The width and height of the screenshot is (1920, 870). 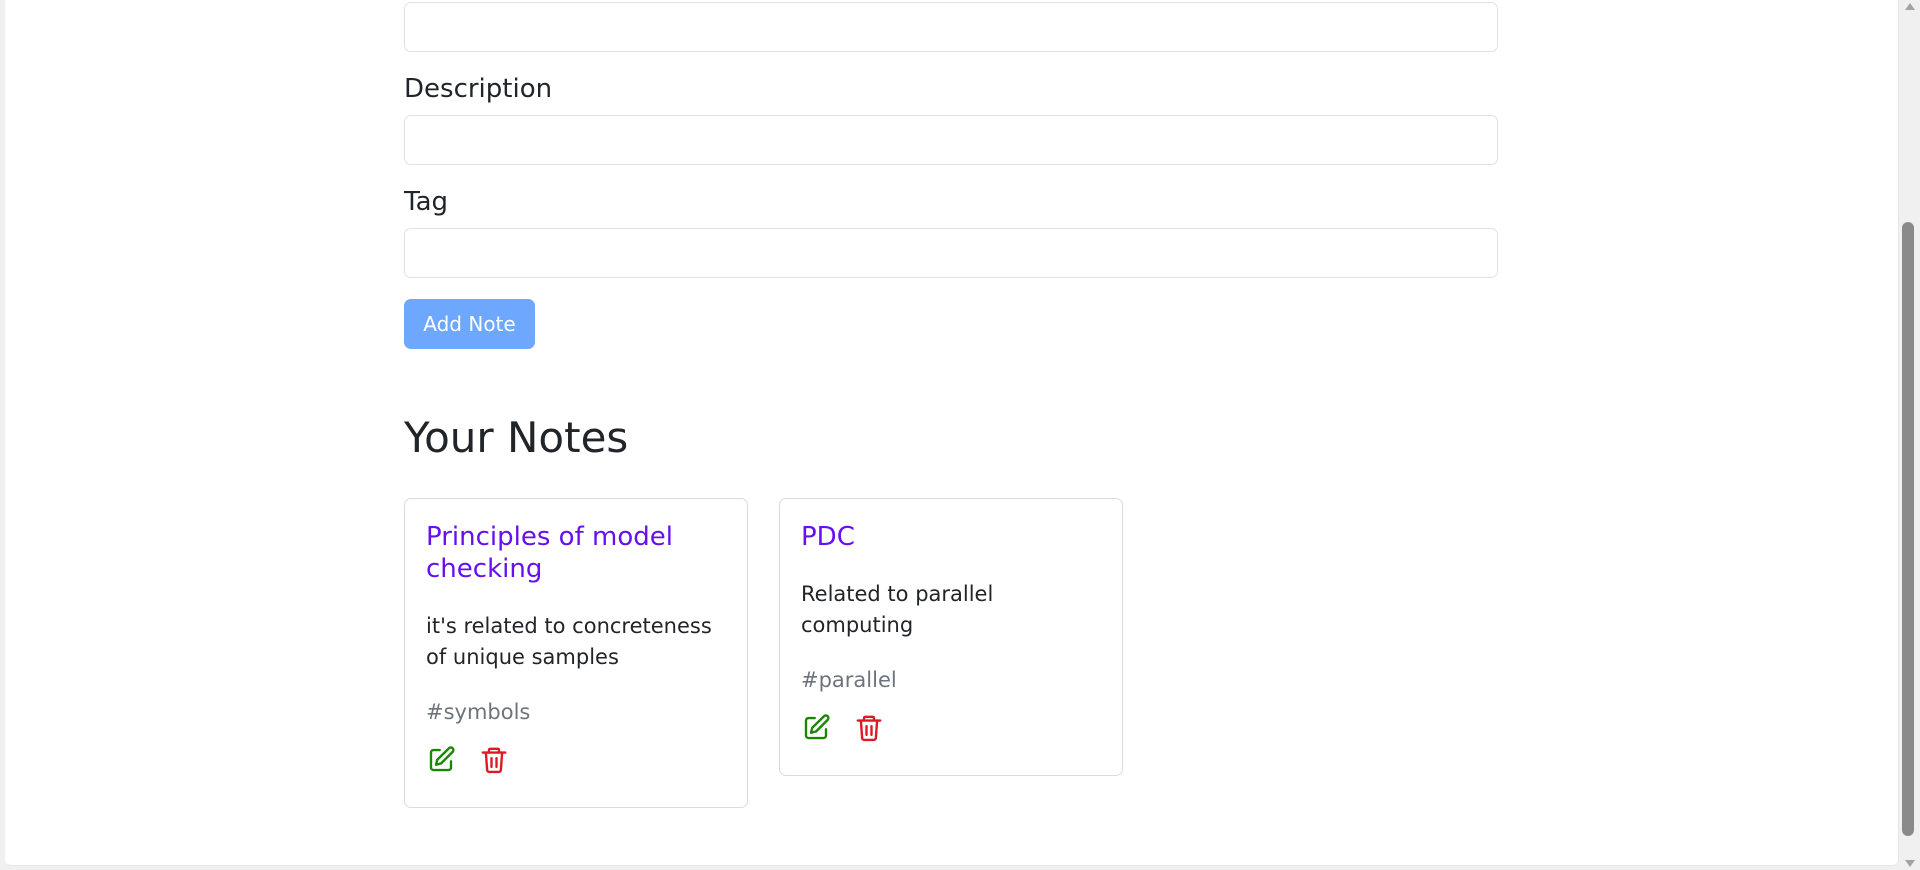 What do you see at coordinates (478, 89) in the screenshot?
I see `description-label: Description` at bounding box center [478, 89].